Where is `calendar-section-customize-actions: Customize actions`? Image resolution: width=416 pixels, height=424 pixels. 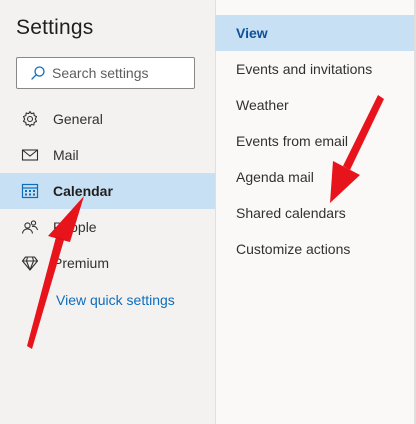
calendar-section-customize-actions: Customize actions is located at coordinates (314, 249).